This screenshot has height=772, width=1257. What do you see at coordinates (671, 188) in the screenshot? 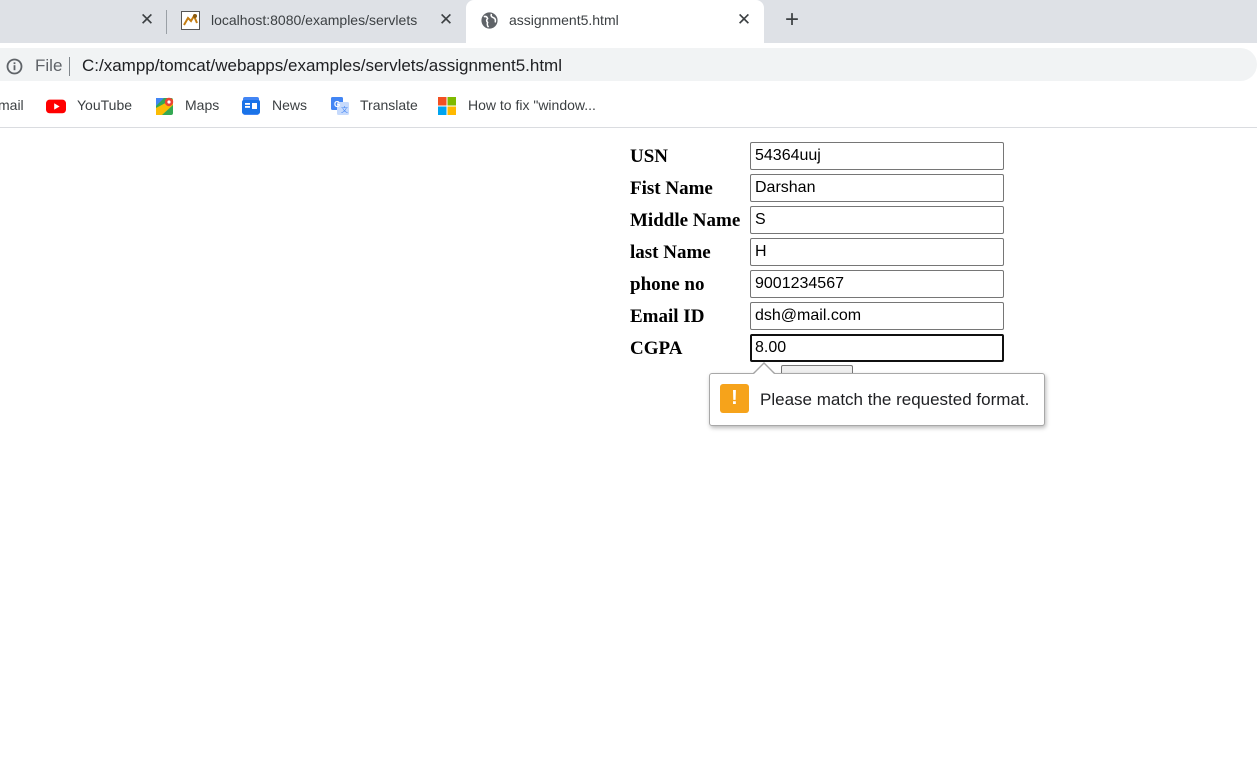
I see `first-name-label: Fist Name` at bounding box center [671, 188].